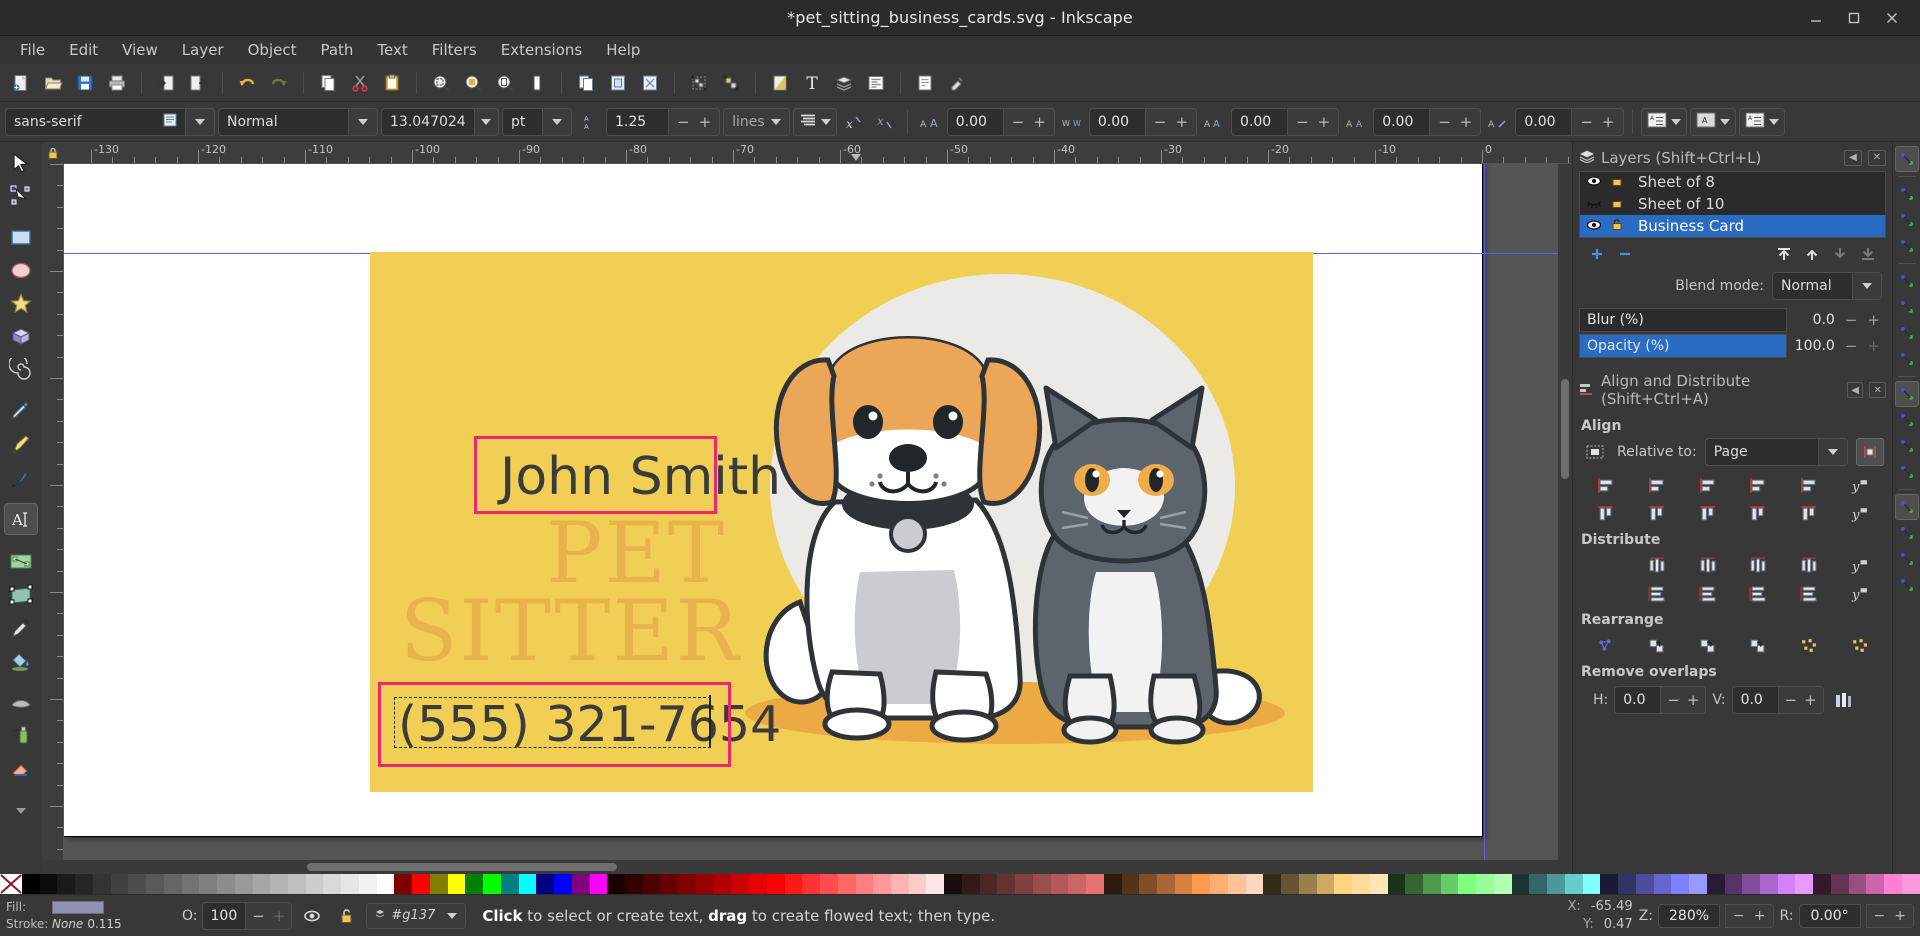 Image resolution: width=1920 pixels, height=936 pixels. I want to click on undo-icon, so click(247, 83).